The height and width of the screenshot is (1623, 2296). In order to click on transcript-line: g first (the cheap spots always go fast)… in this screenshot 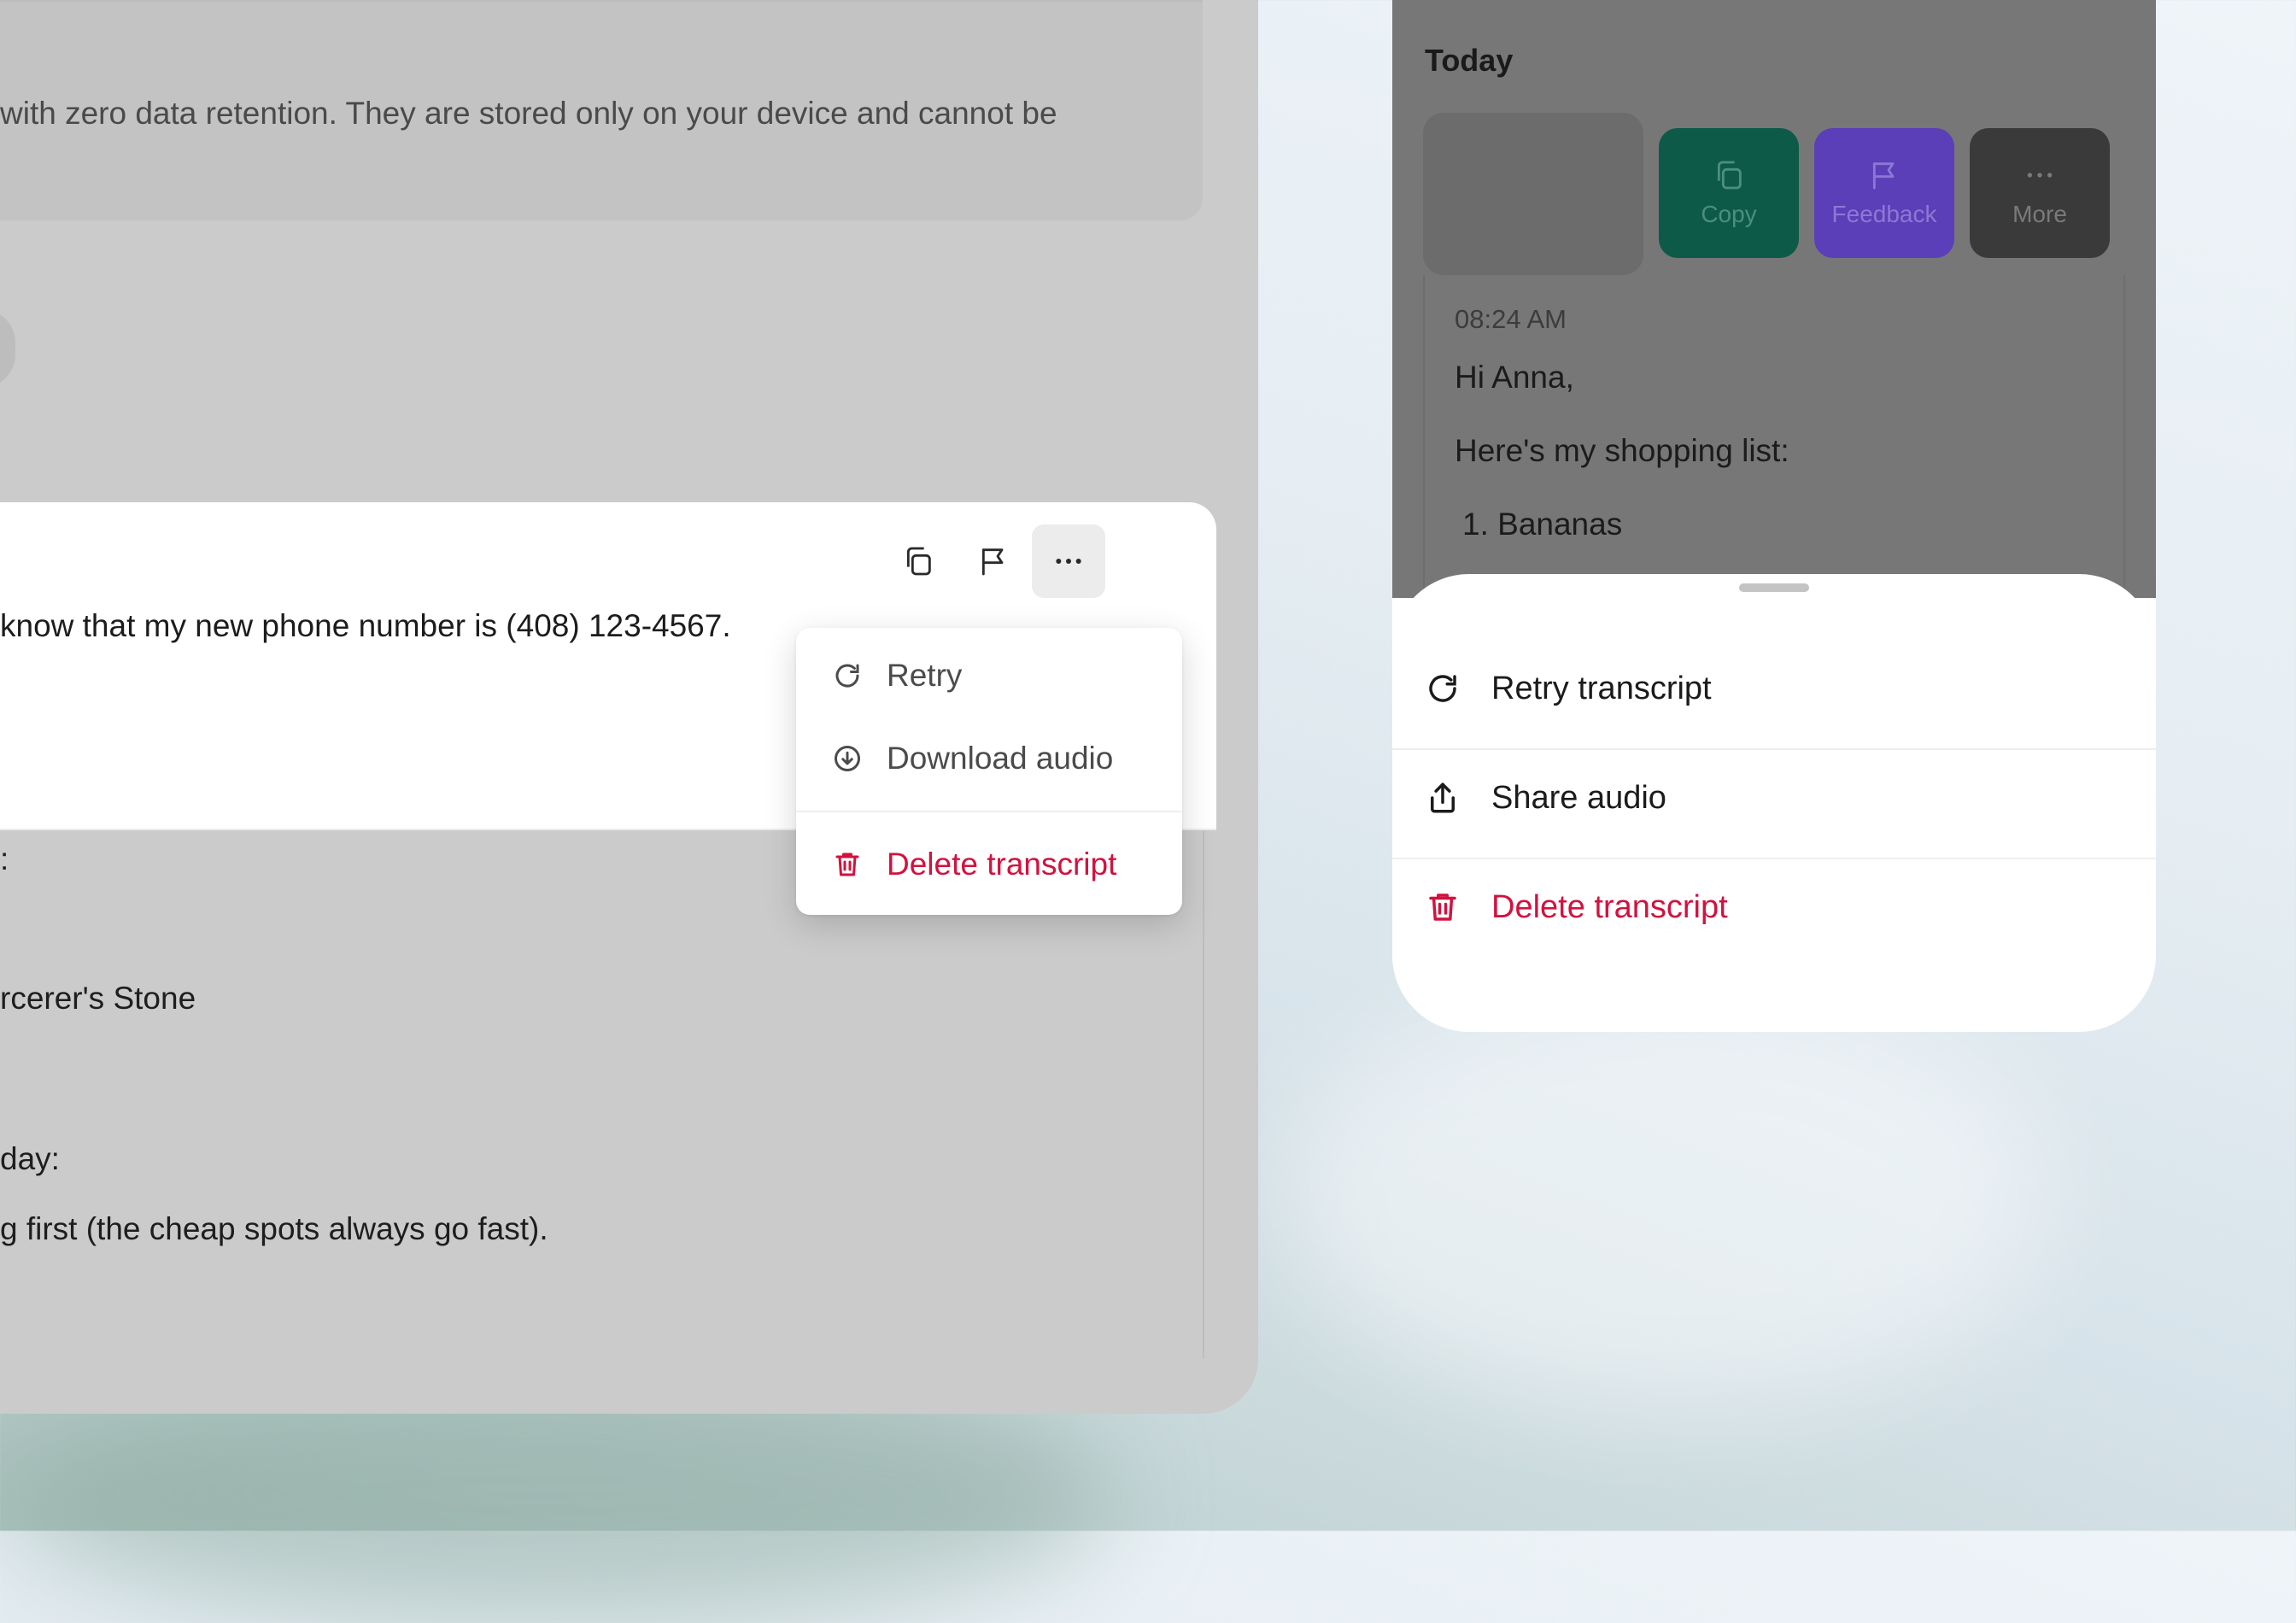, I will do `click(274, 1228)`.